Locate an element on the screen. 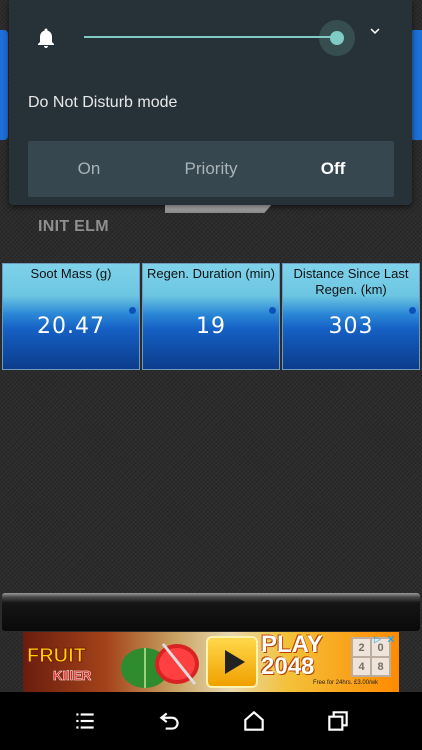 The width and height of the screenshot is (422, 750). tile: 8 is located at coordinates (380, 666).